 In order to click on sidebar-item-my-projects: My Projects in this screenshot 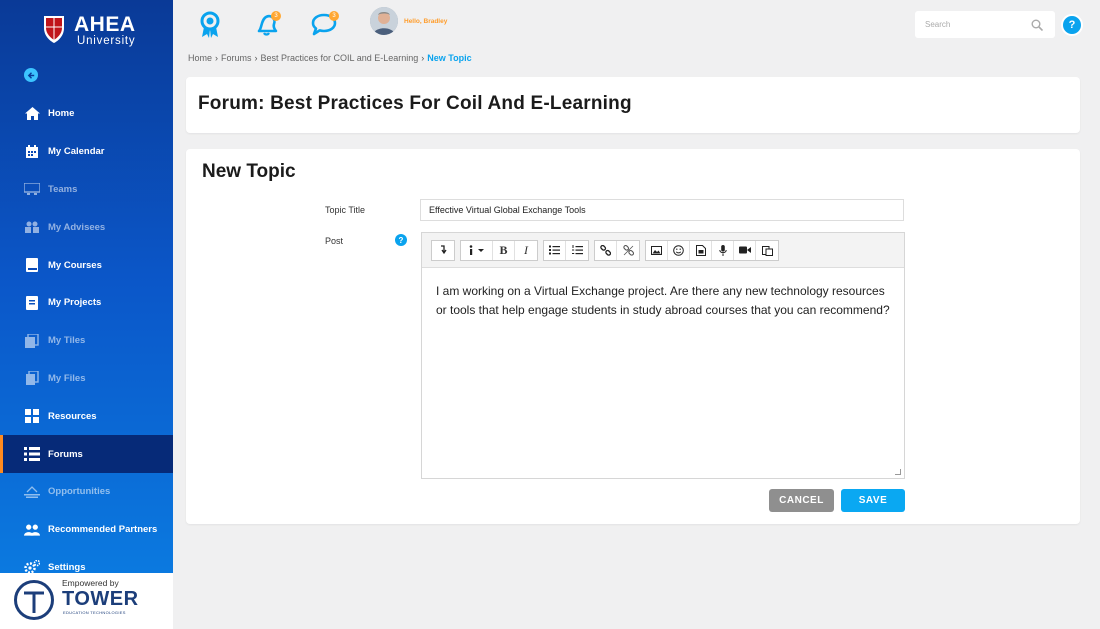, I will do `click(86, 303)`.